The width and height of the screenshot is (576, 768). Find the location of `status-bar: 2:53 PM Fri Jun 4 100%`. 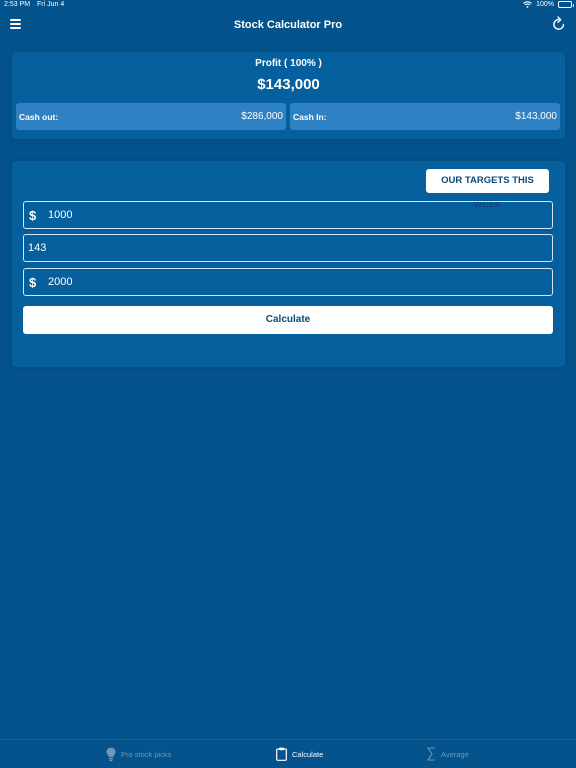

status-bar: 2:53 PM Fri Jun 4 100% is located at coordinates (288, 6).